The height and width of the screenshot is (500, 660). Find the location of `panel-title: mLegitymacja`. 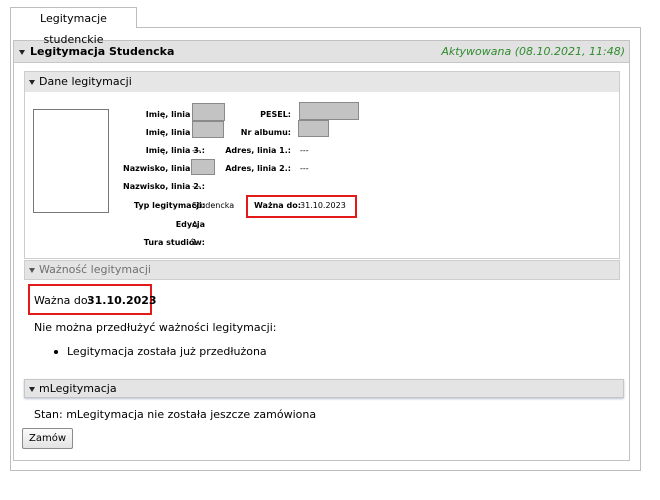

panel-title: mLegitymacja is located at coordinates (78, 388).